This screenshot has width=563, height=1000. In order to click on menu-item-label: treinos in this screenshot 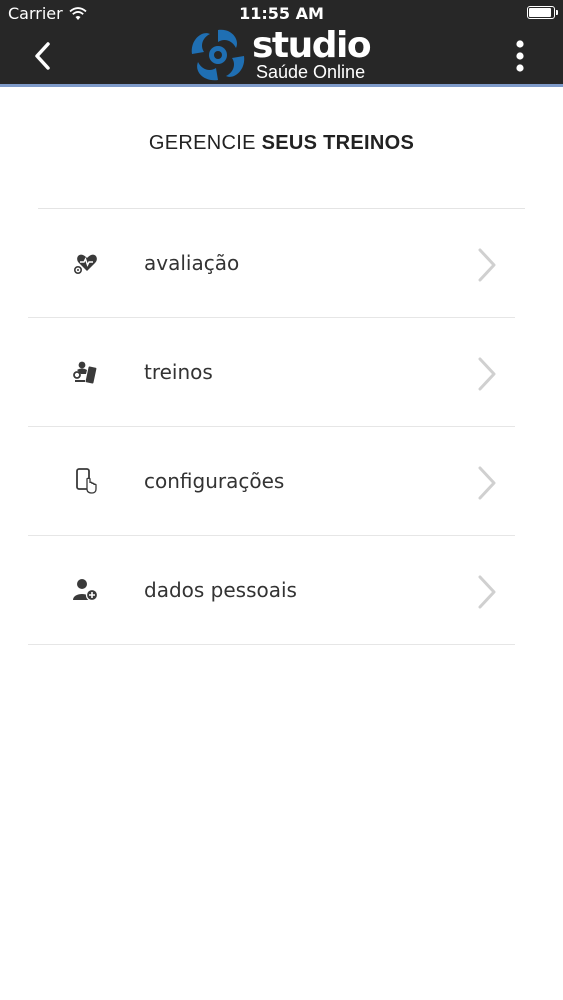, I will do `click(178, 372)`.